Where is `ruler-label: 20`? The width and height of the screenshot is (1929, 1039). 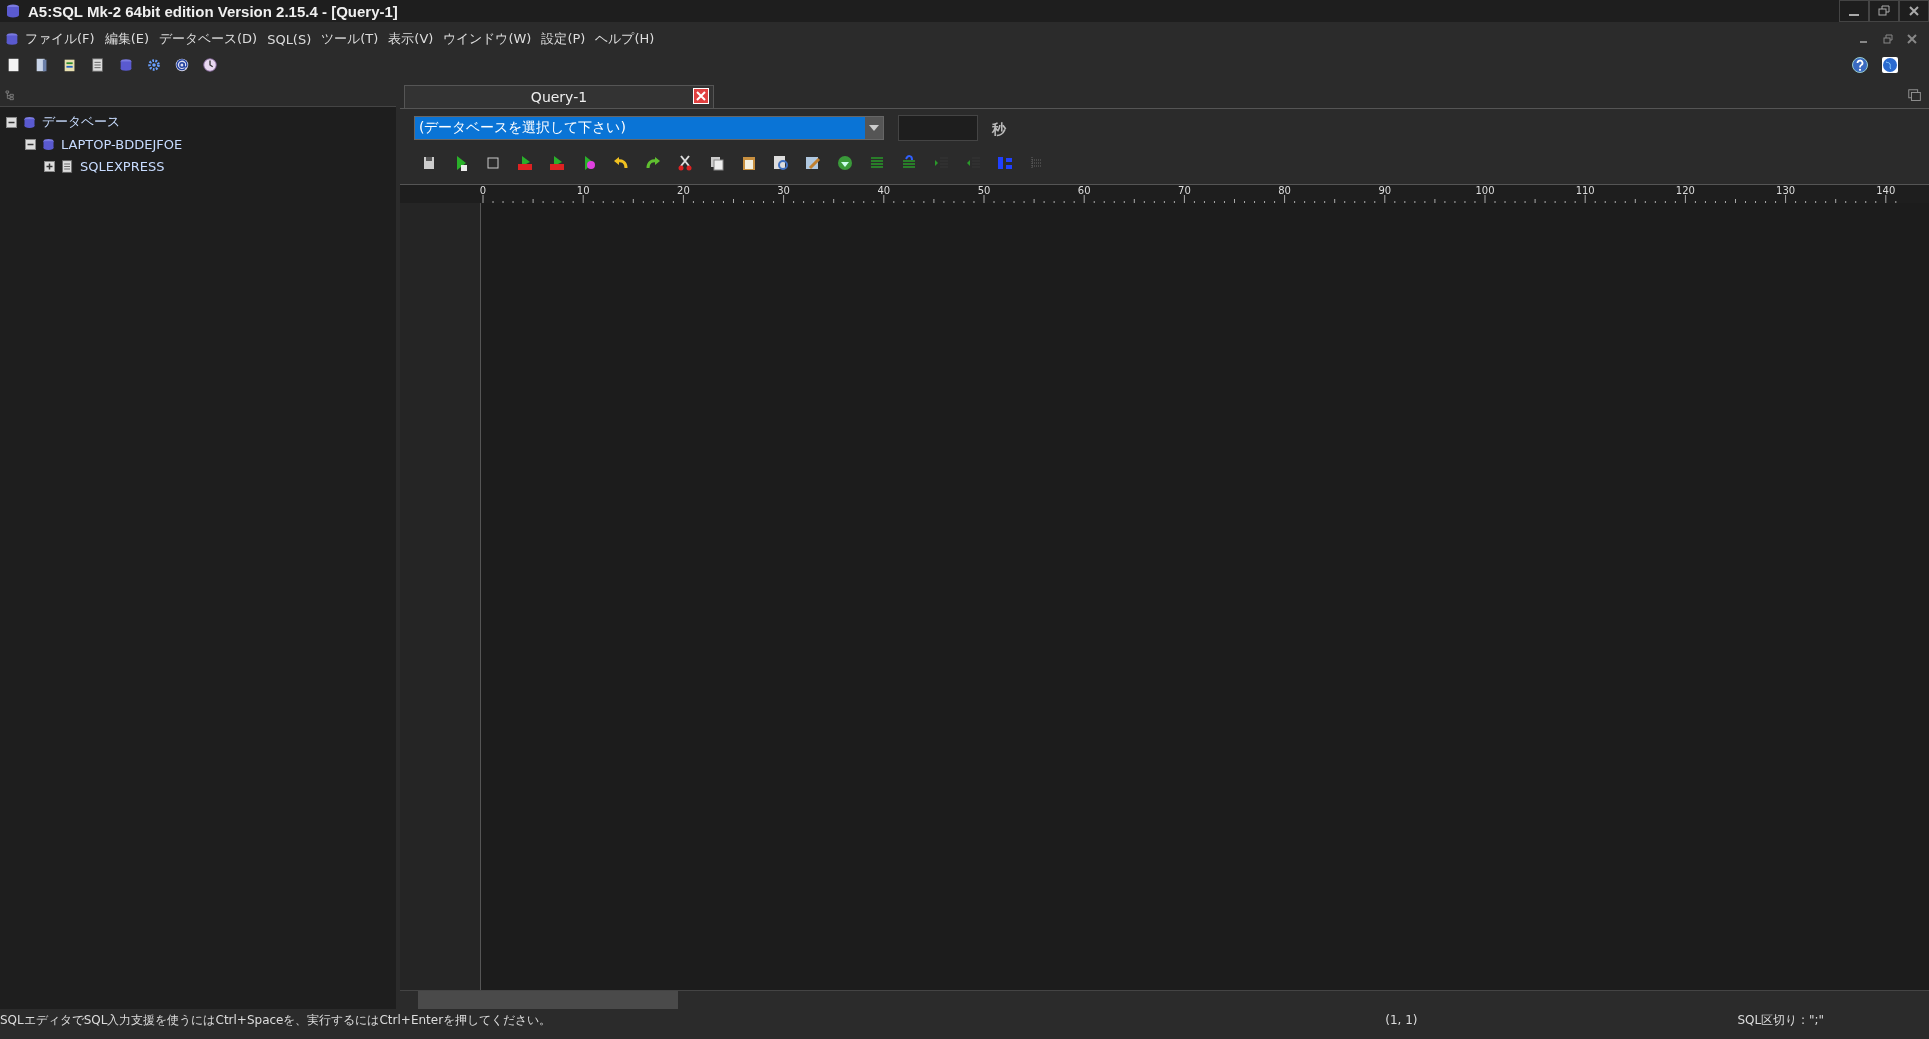 ruler-label: 20 is located at coordinates (683, 190).